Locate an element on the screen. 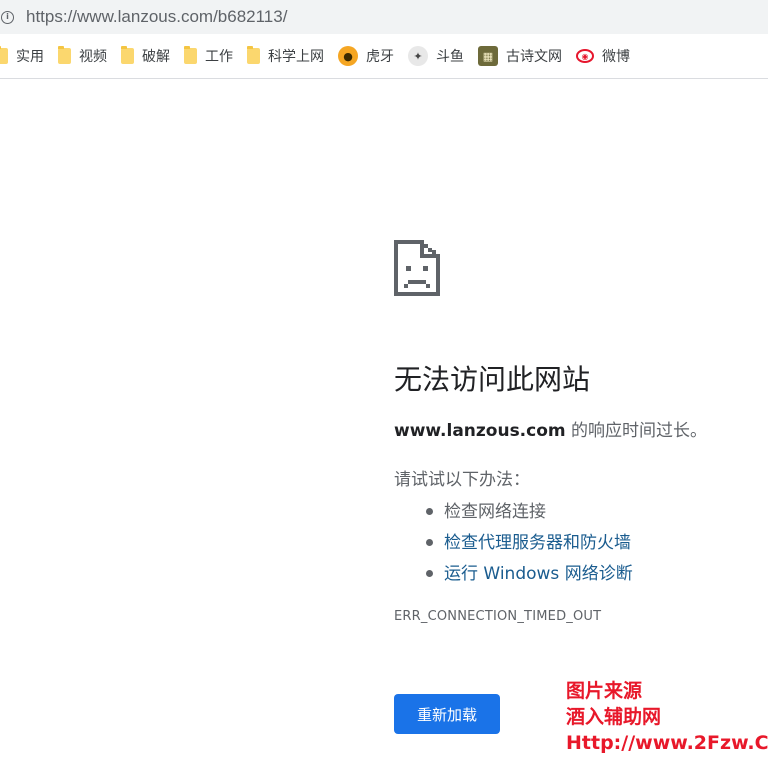 Image resolution: width=768 pixels, height=765 pixels. suggestion-item: 运行 Windows 网络诊断 is located at coordinates (590, 573).